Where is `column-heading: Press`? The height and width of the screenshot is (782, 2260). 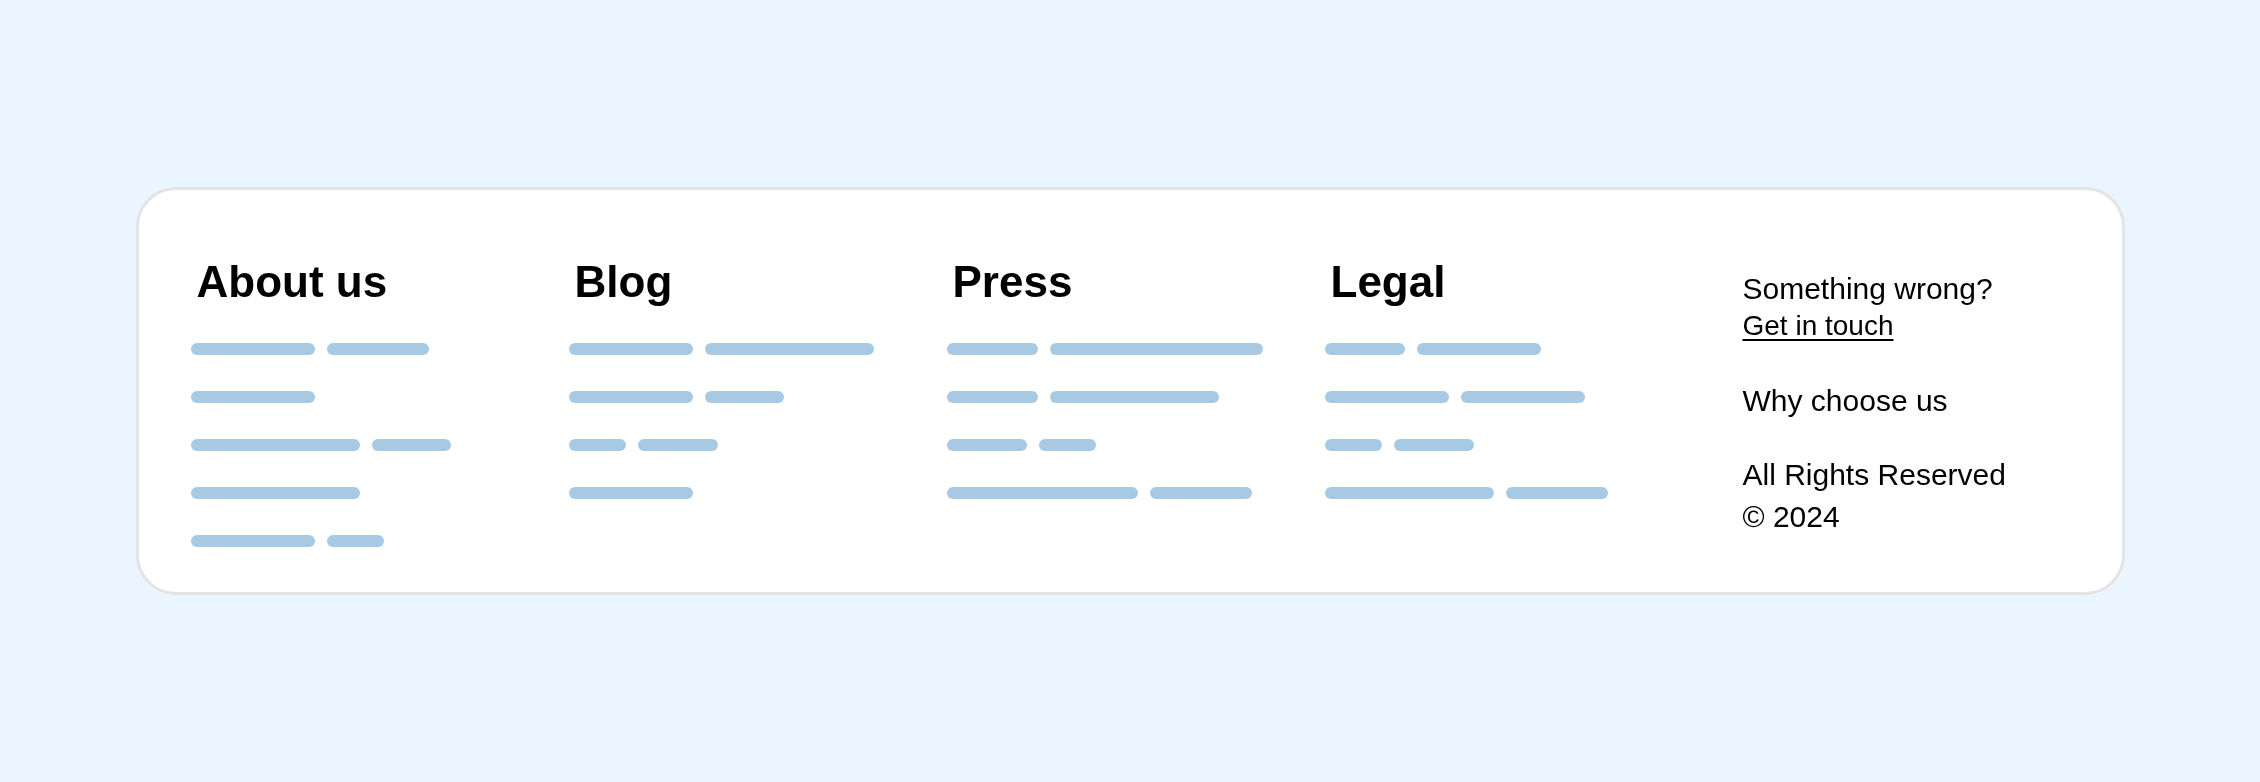
column-heading: Press is located at coordinates (1013, 281).